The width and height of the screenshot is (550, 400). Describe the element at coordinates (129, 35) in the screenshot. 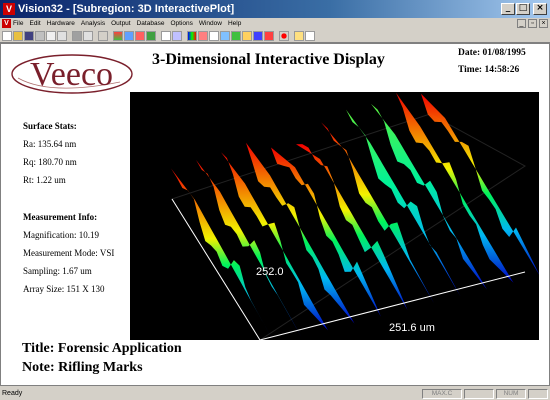

I see `measure-icon` at that location.